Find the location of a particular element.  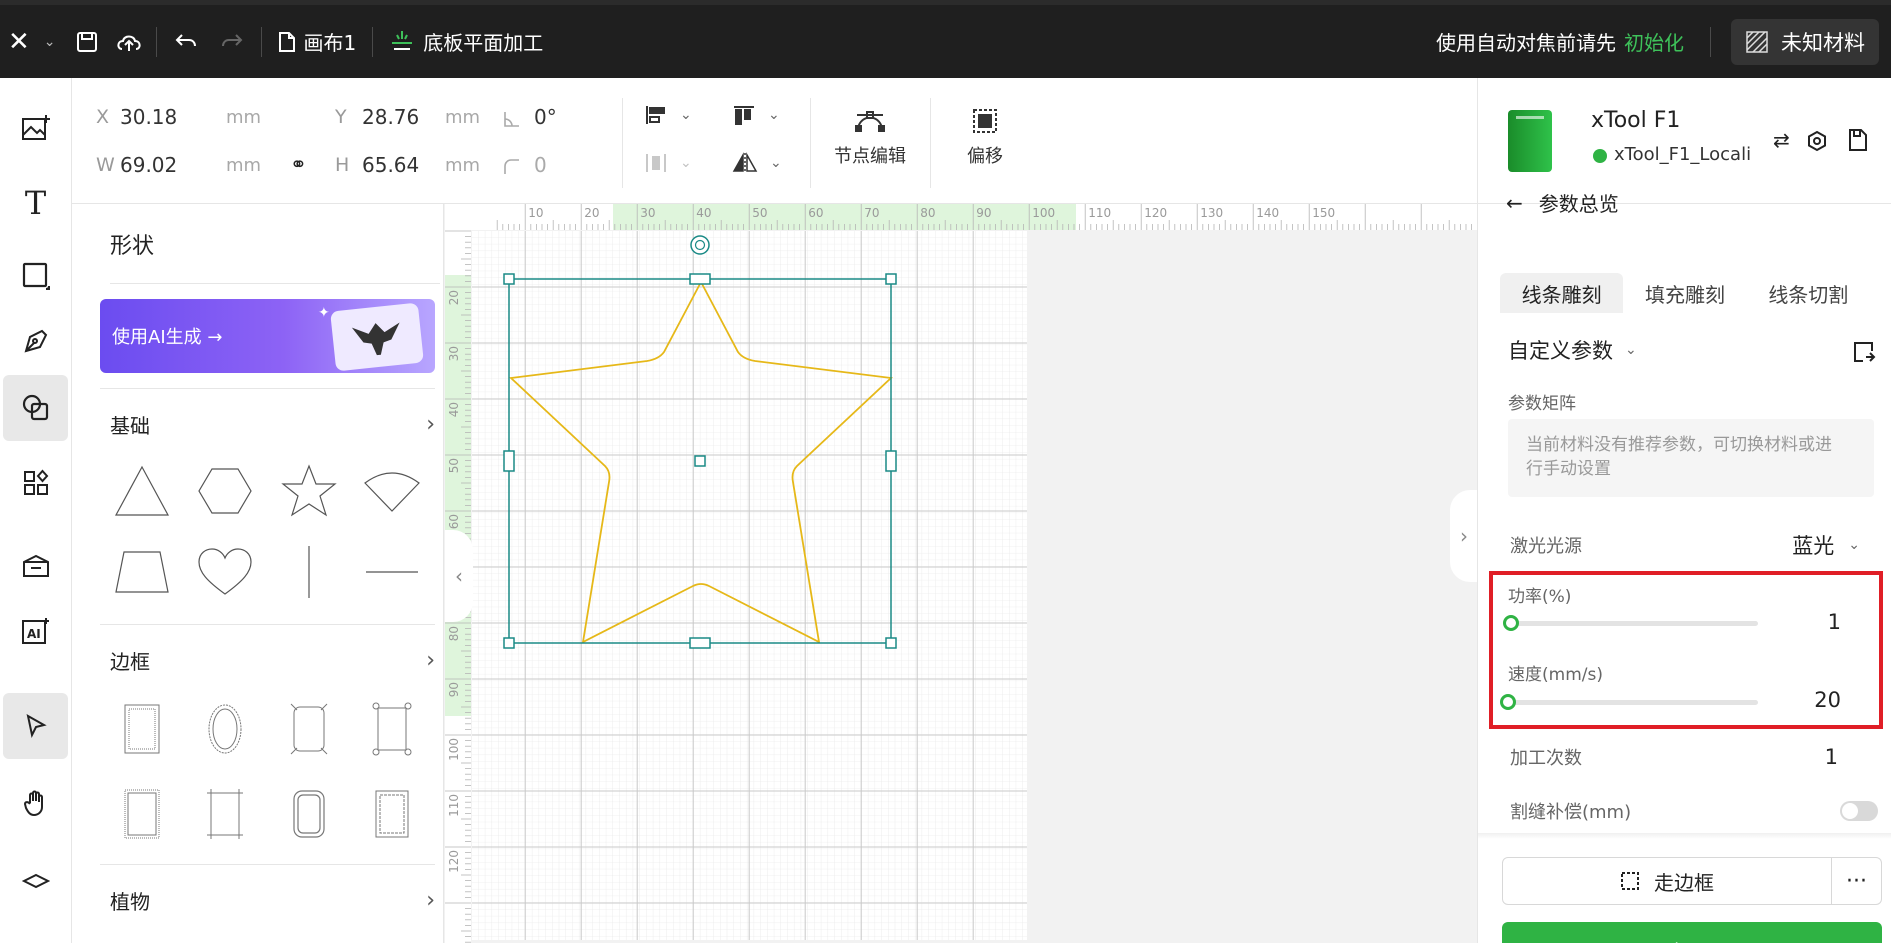

process-button: 加工 is located at coordinates (1692, 932).